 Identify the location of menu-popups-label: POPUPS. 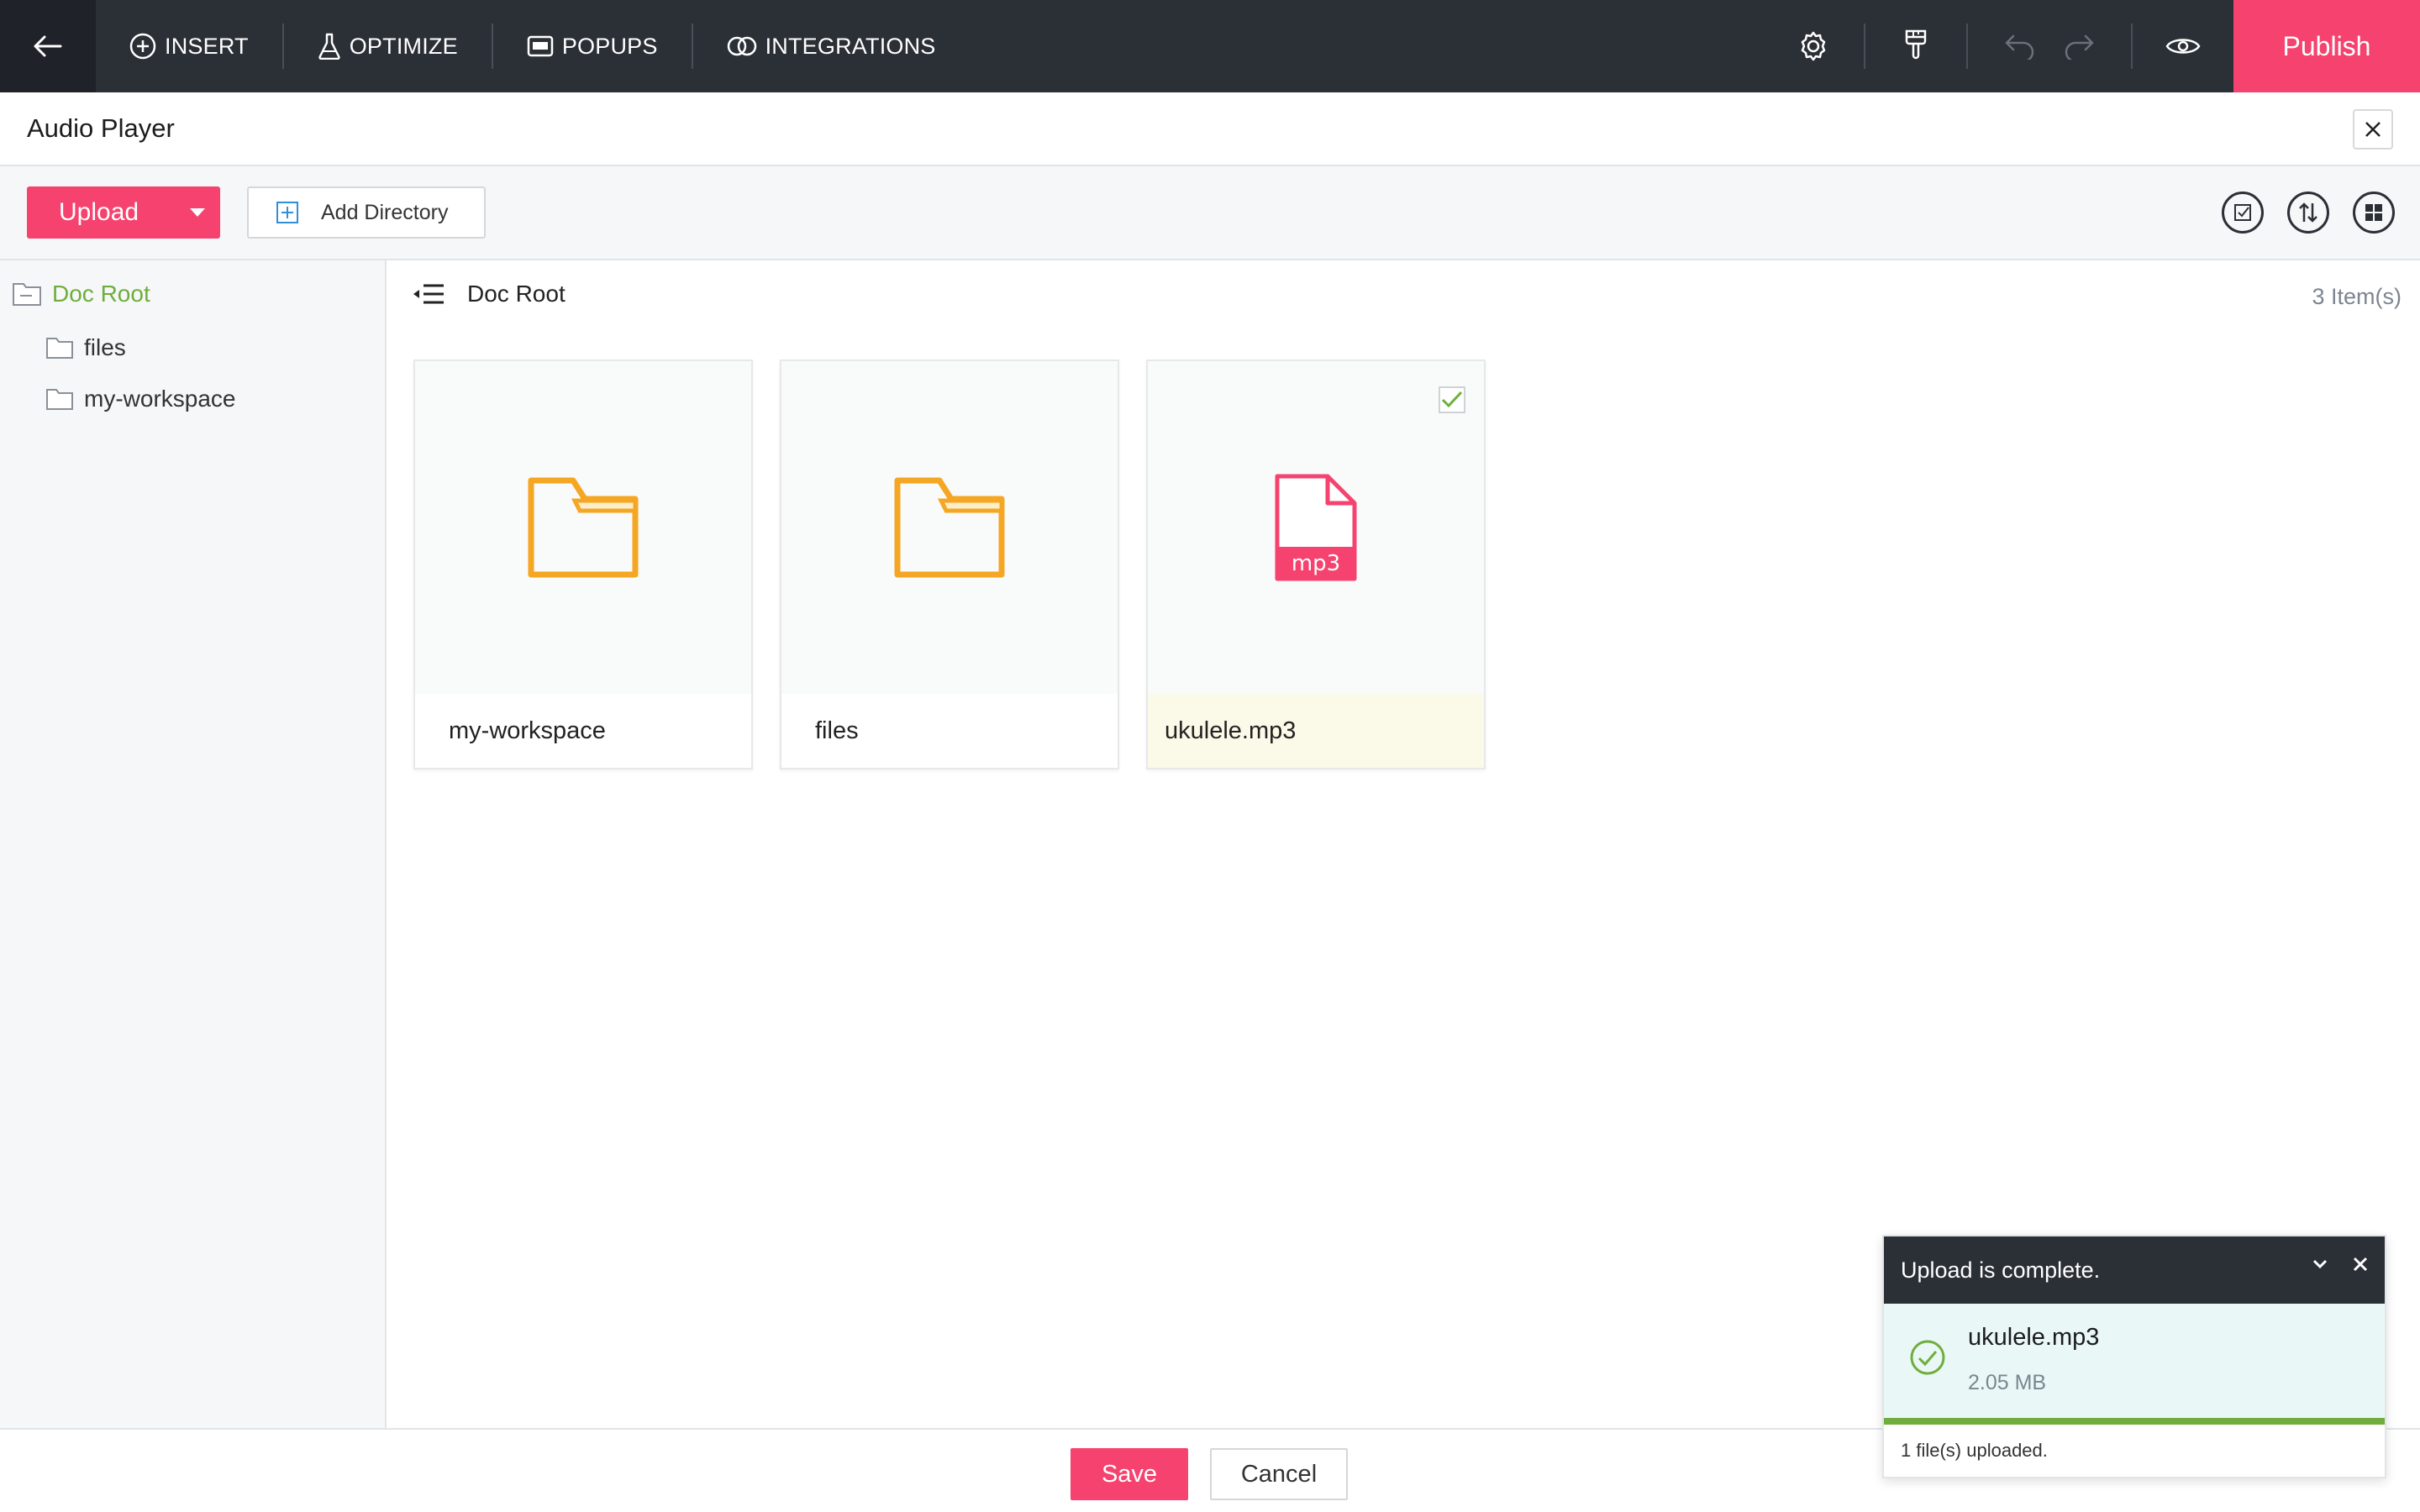
(609, 46).